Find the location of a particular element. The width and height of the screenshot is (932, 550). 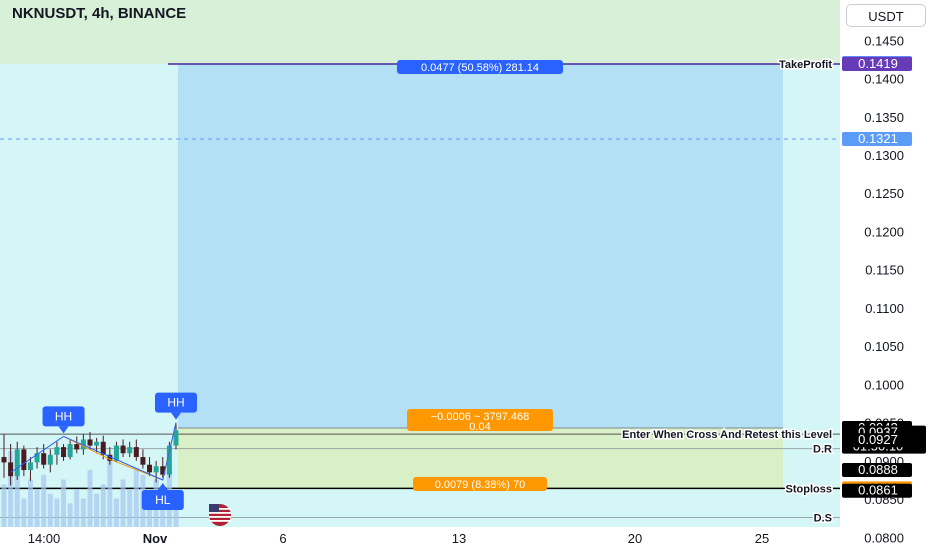

chart-title: NKNUSDT, 4h, BINANCE is located at coordinates (99, 13).